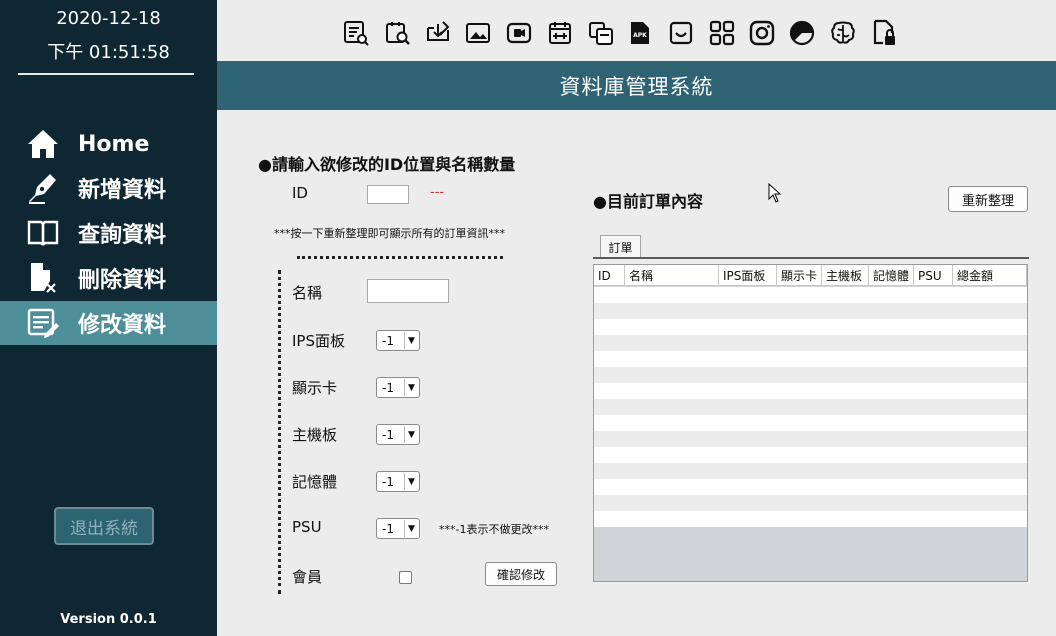  What do you see at coordinates (802, 33) in the screenshot?
I see `pie-chart-icon` at bounding box center [802, 33].